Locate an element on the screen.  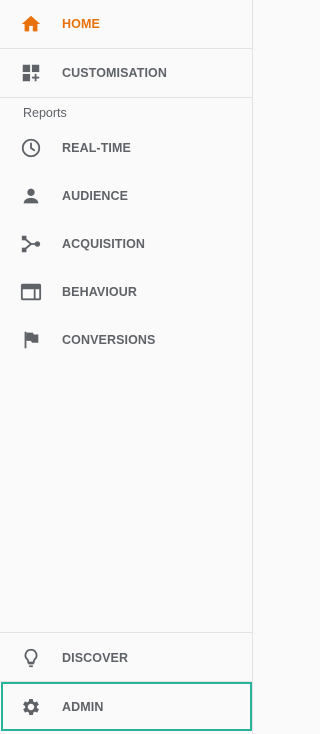
nav-item-behaviour: BEHAVIOUR is located at coordinates (126, 292).